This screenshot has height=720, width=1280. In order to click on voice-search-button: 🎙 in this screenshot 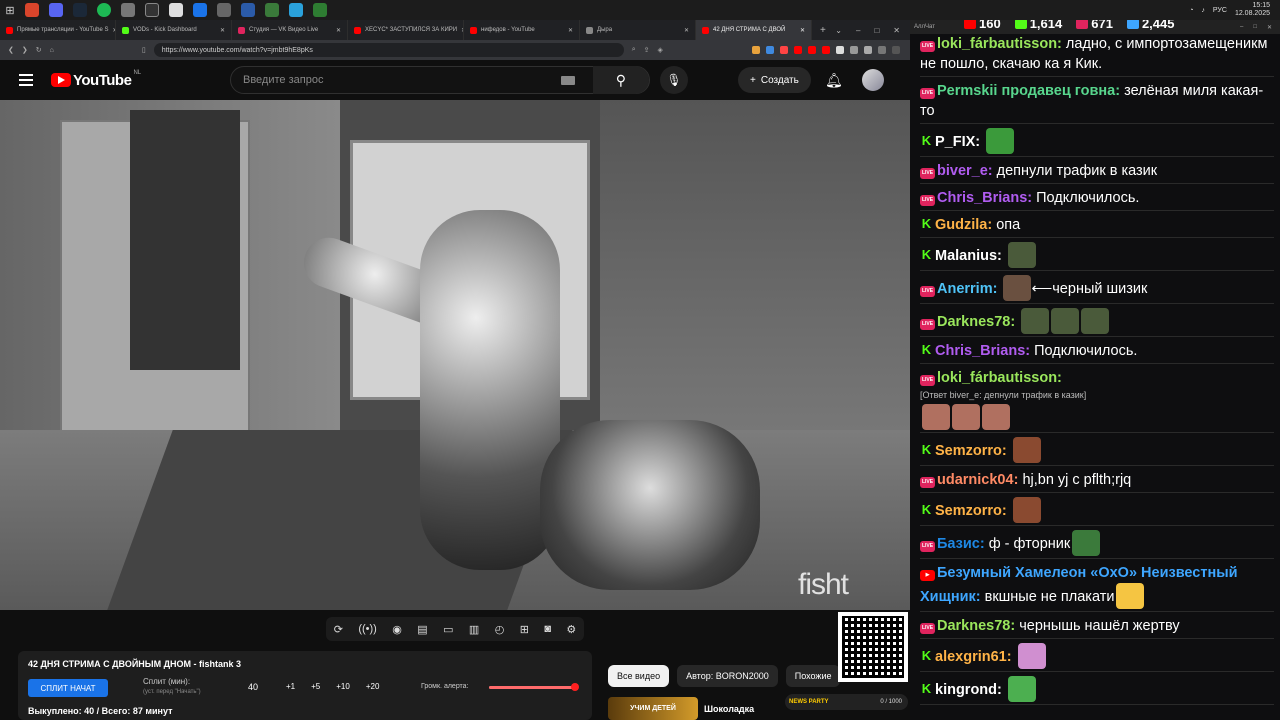, I will do `click(674, 80)`.